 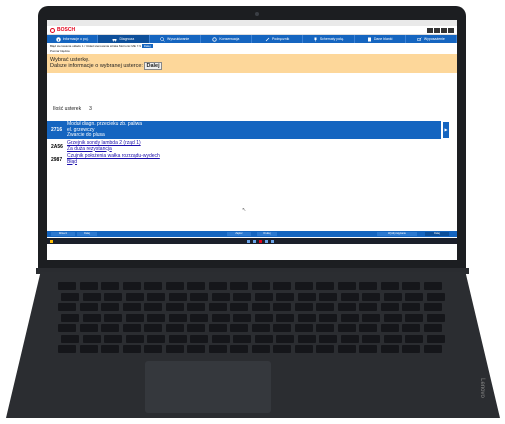 I want to click on gear-icon, so click(x=214, y=39).